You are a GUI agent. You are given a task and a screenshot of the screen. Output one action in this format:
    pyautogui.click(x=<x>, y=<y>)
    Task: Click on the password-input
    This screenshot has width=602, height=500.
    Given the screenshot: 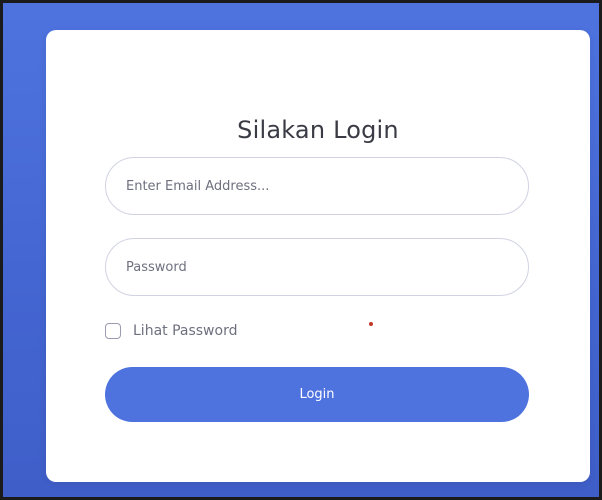 What is the action you would take?
    pyautogui.click(x=317, y=267)
    